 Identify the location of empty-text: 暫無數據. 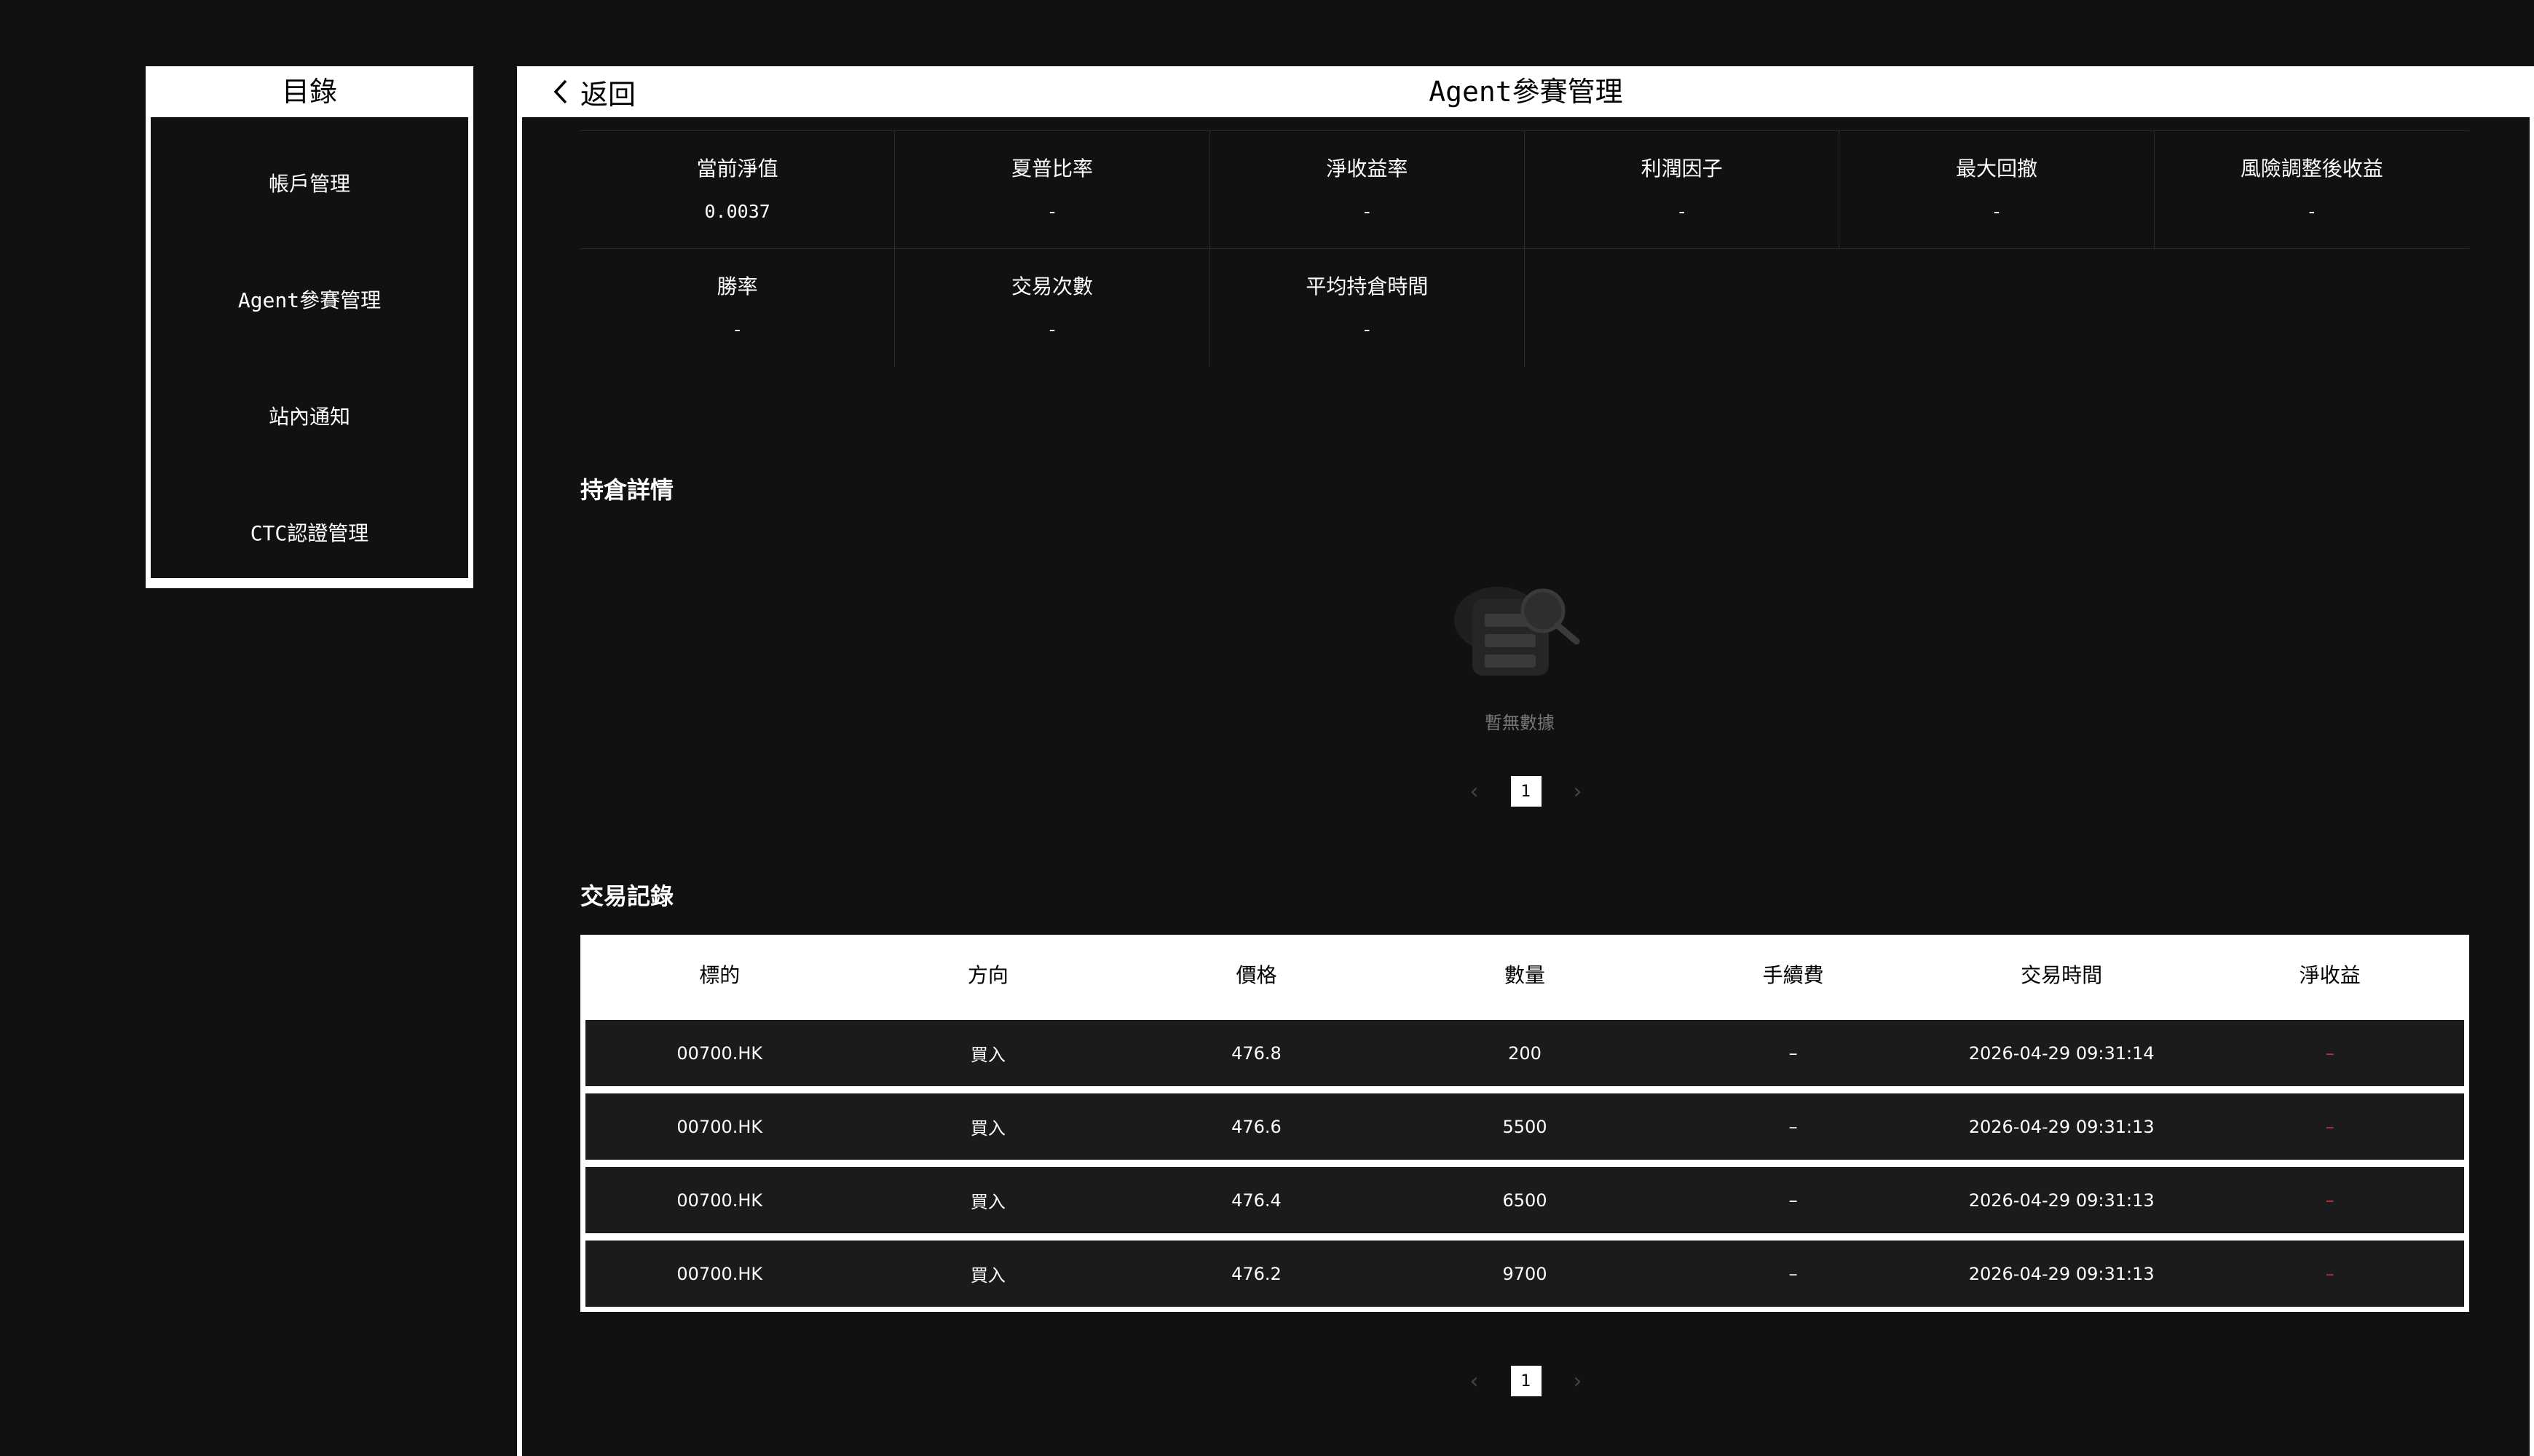
(1520, 723).